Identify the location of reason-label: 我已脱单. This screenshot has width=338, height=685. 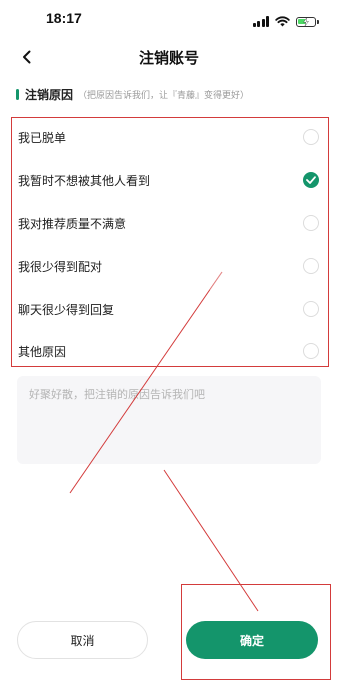
(42, 138).